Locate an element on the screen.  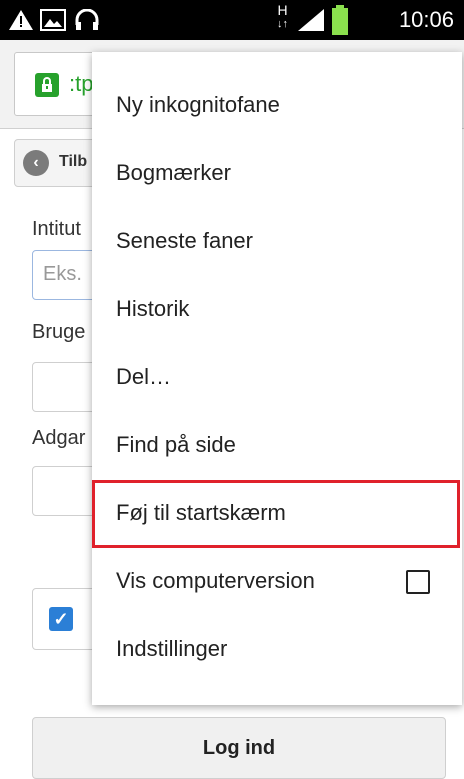
menu-item-label: Indstillinger is located at coordinates (172, 648).